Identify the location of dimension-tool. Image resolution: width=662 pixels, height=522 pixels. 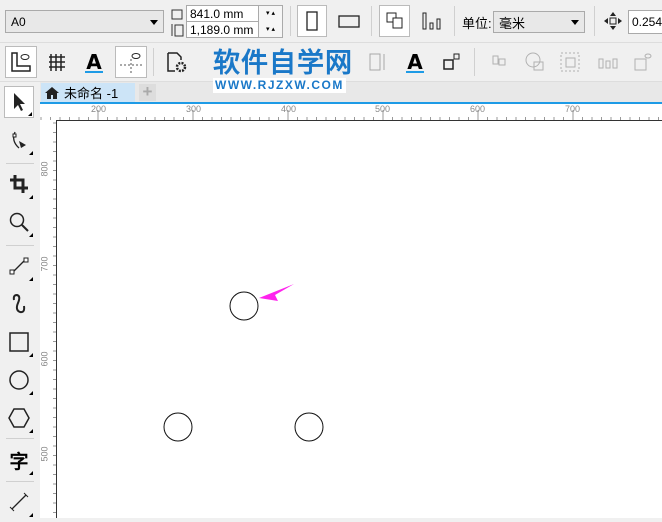
(19, 502).